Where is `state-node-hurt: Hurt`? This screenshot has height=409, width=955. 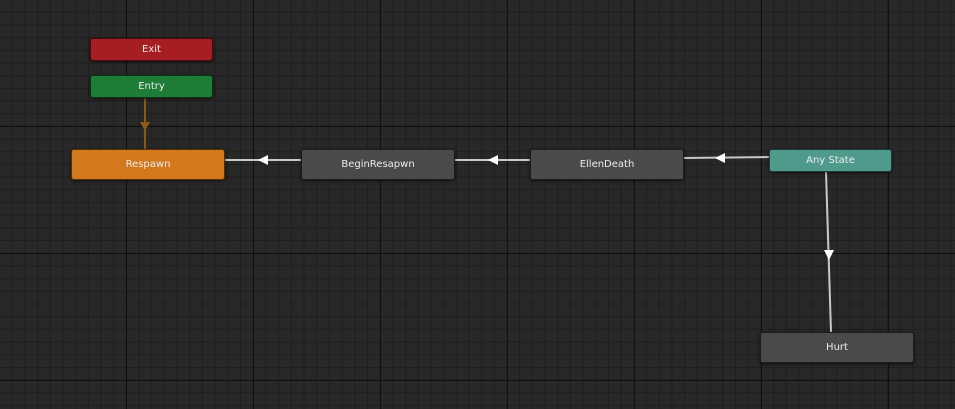 state-node-hurt: Hurt is located at coordinates (837, 347).